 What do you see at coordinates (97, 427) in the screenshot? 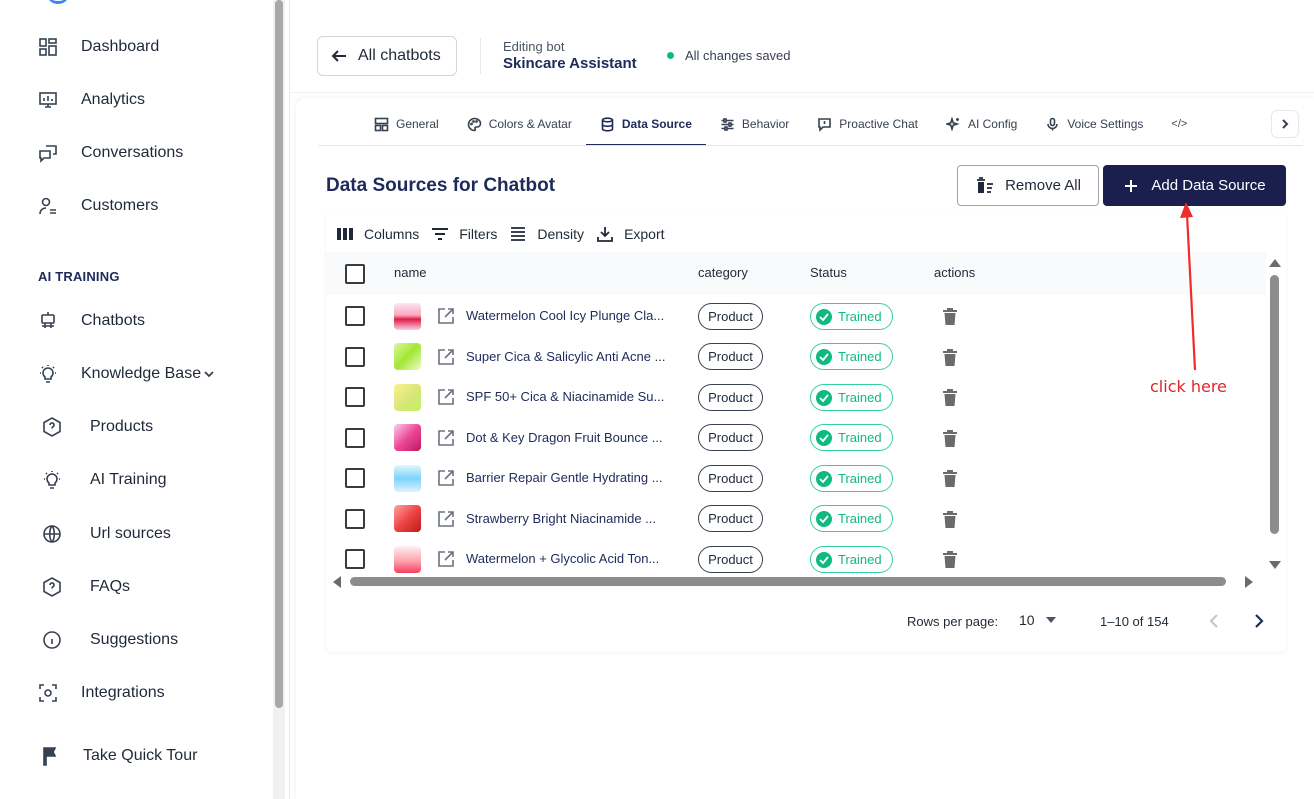
I see `sidebar-item-products: Products` at bounding box center [97, 427].